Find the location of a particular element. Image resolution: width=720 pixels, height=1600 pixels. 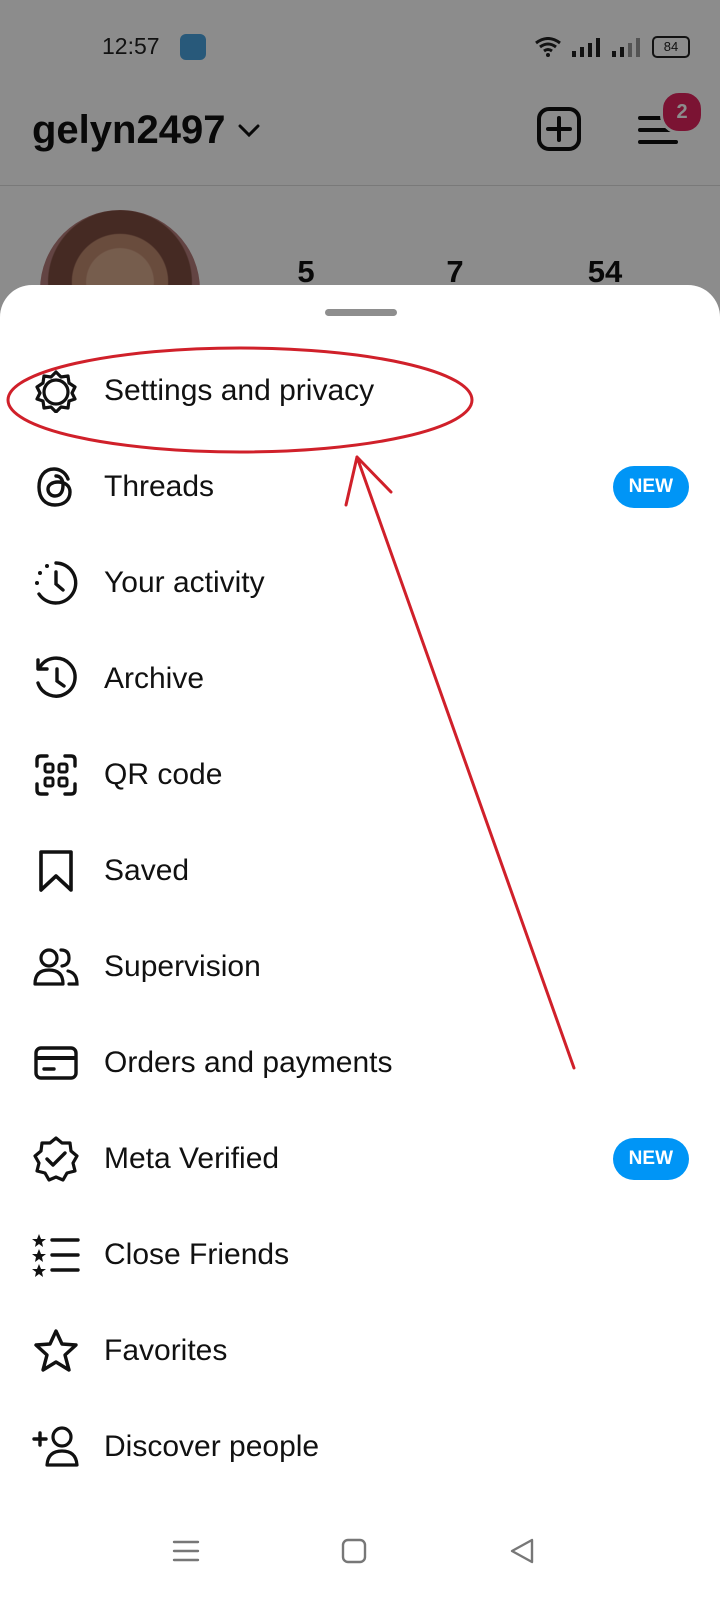

menu-item-label: Settings and privacy is located at coordinates (239, 390).